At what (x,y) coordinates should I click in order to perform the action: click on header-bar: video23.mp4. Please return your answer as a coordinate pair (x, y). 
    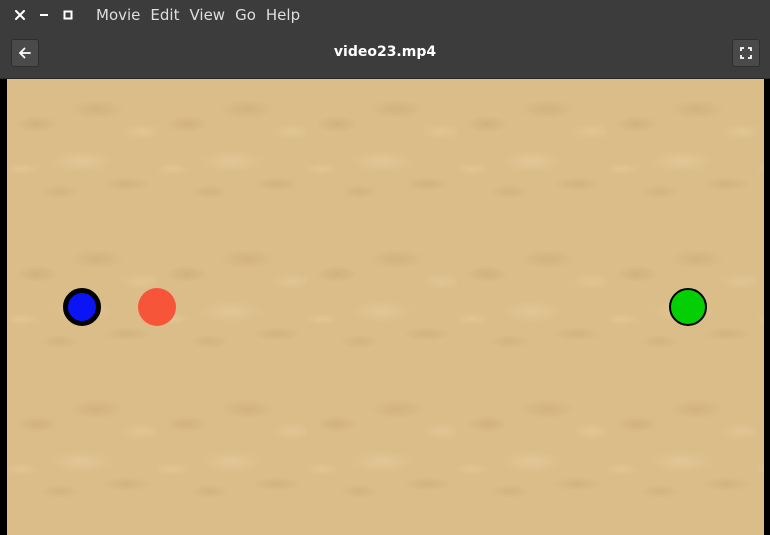
    Looking at the image, I should click on (385, 54).